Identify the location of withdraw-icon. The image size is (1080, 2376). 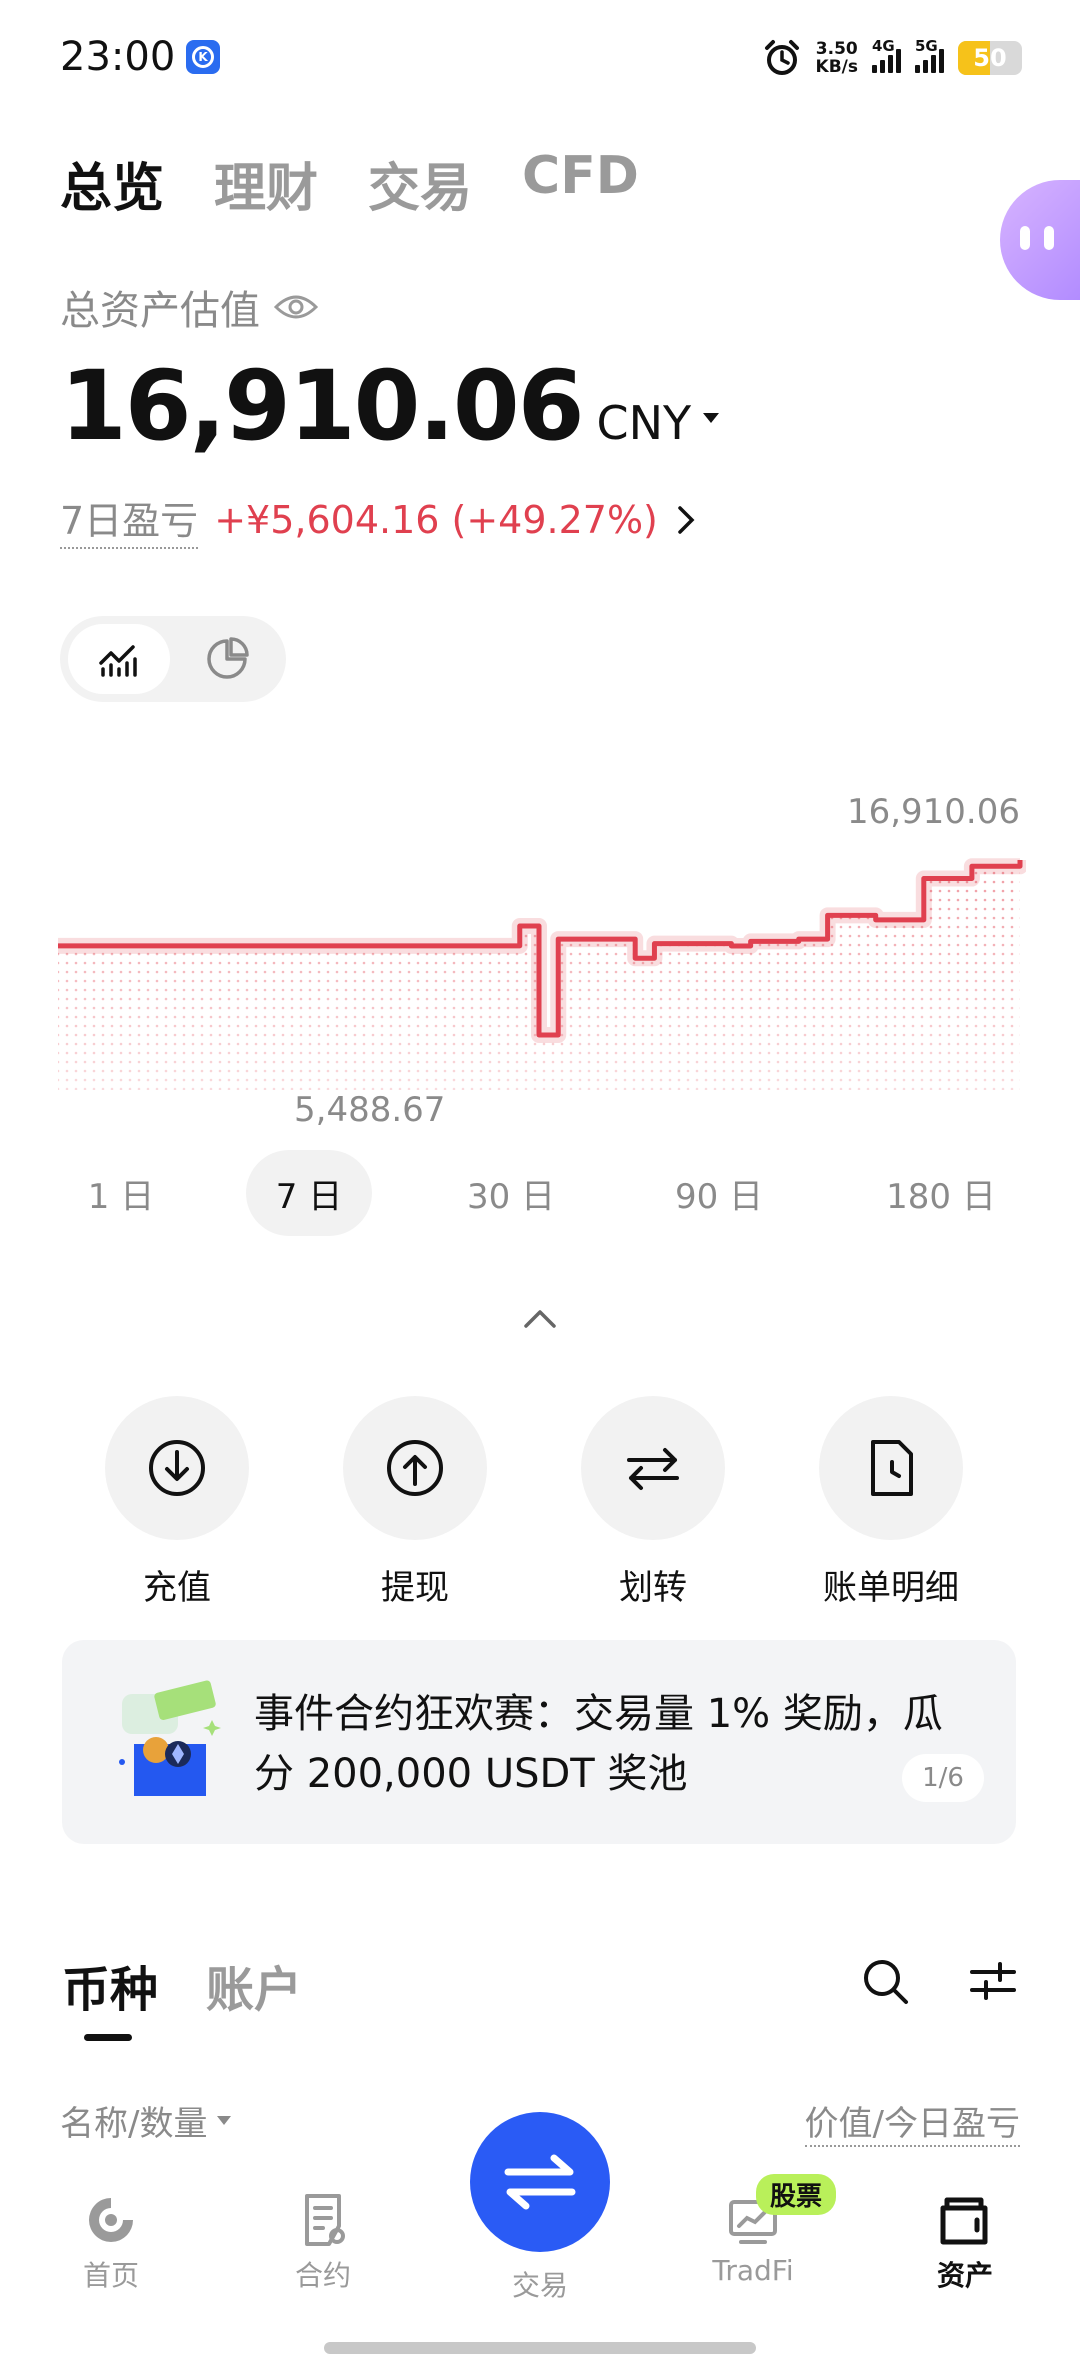
(415, 1468).